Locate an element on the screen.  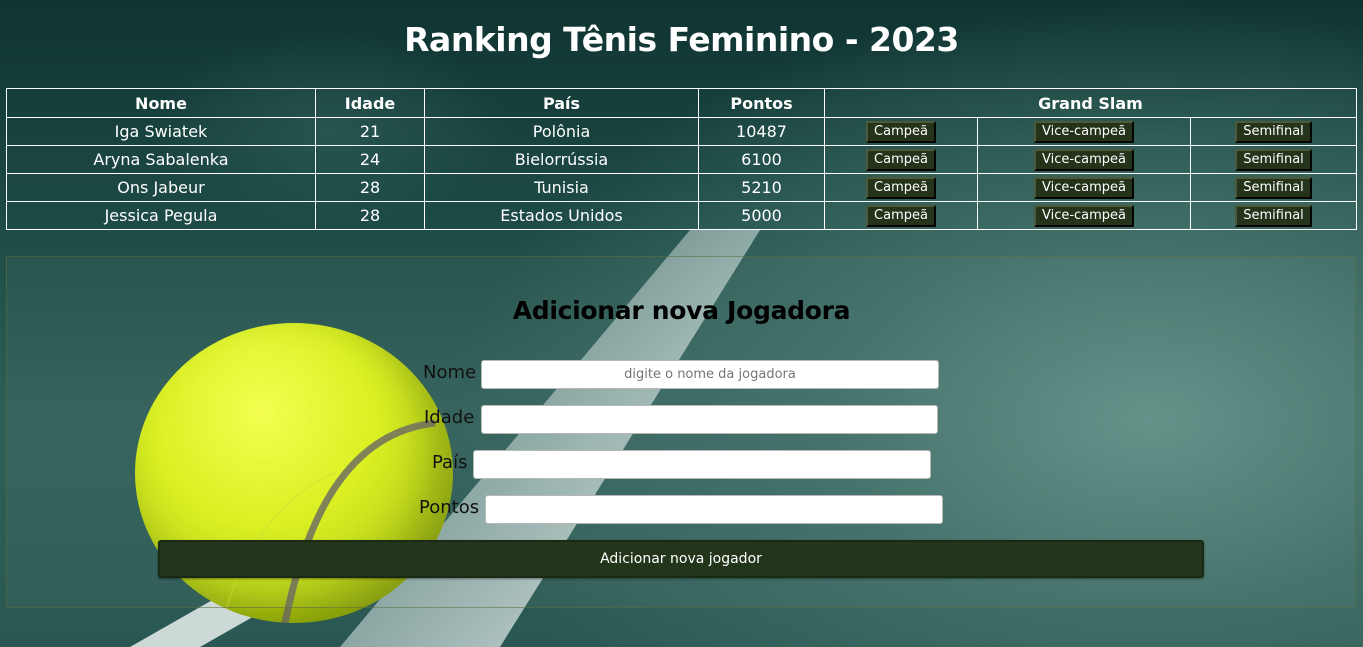
cell-points: 10487 is located at coordinates (761, 131).